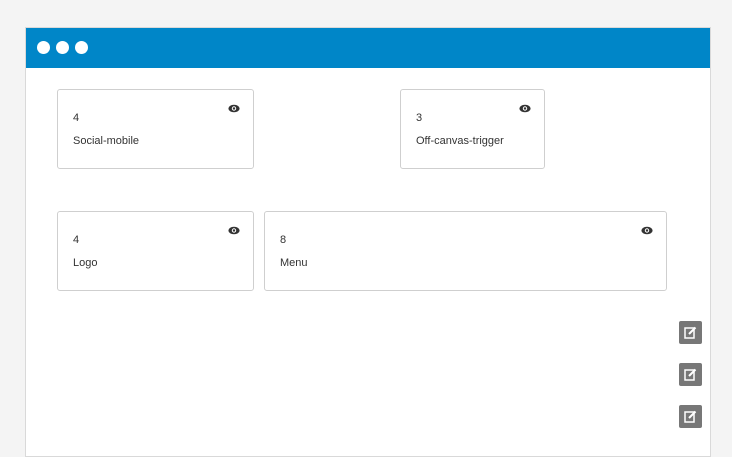 This screenshot has width=732, height=457. What do you see at coordinates (106, 141) in the screenshot?
I see `module-name: Social-mobile` at bounding box center [106, 141].